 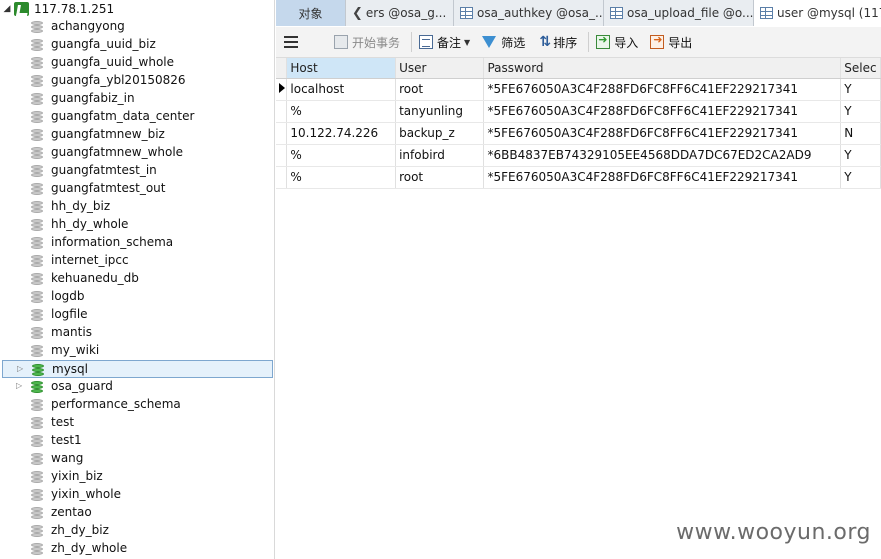 What do you see at coordinates (440, 111) in the screenshot?
I see `cell-user: tanyunling` at bounding box center [440, 111].